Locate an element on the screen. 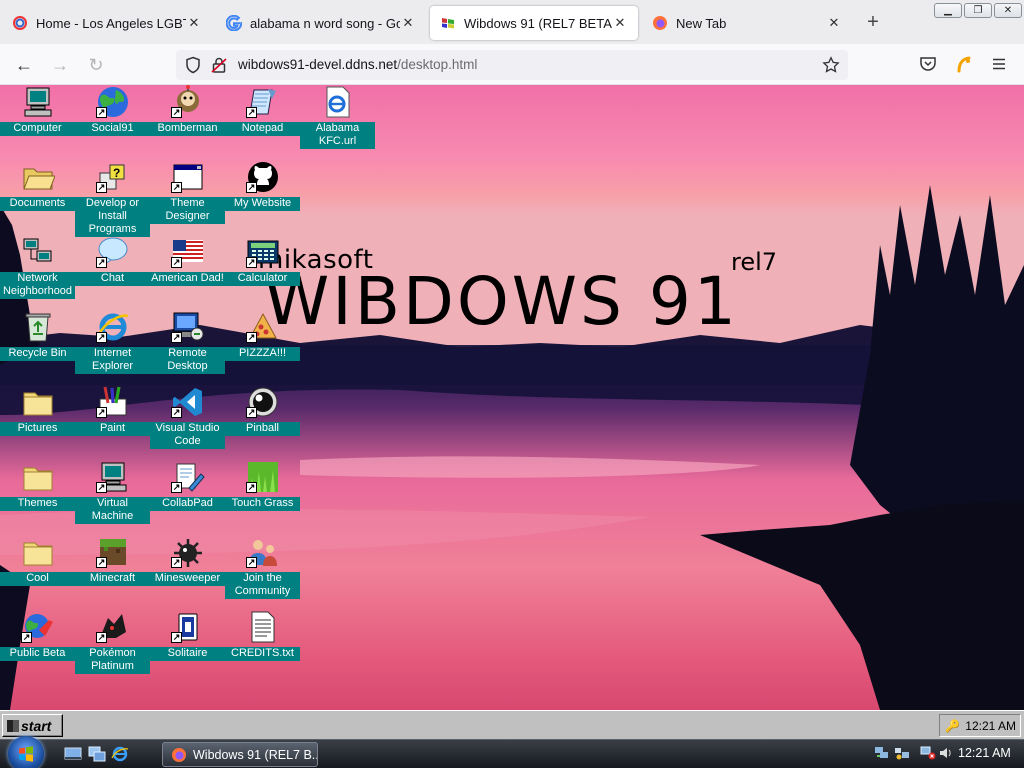  desktop-icon-virtual-machine: ↗ Virtual Machine is located at coordinates (112, 497).